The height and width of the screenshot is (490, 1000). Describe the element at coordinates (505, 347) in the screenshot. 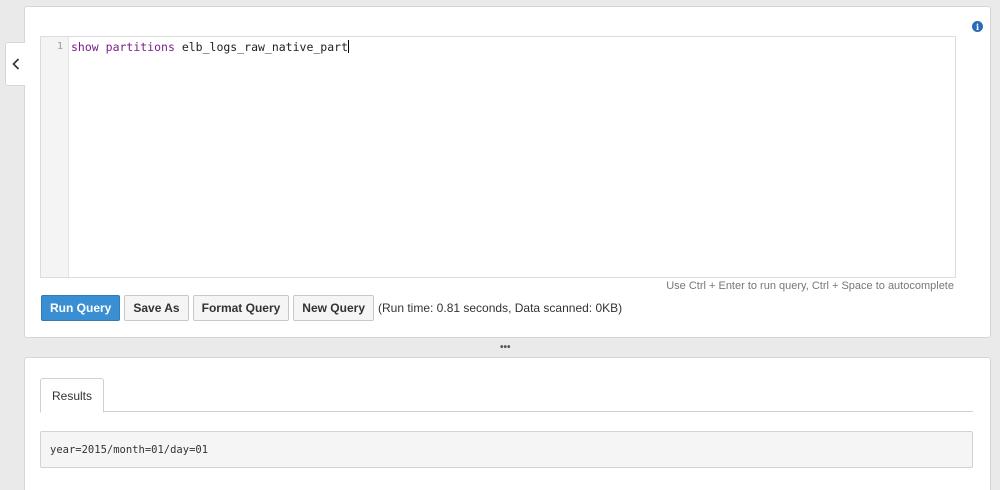

I see `panel-resize-handle: •••` at that location.